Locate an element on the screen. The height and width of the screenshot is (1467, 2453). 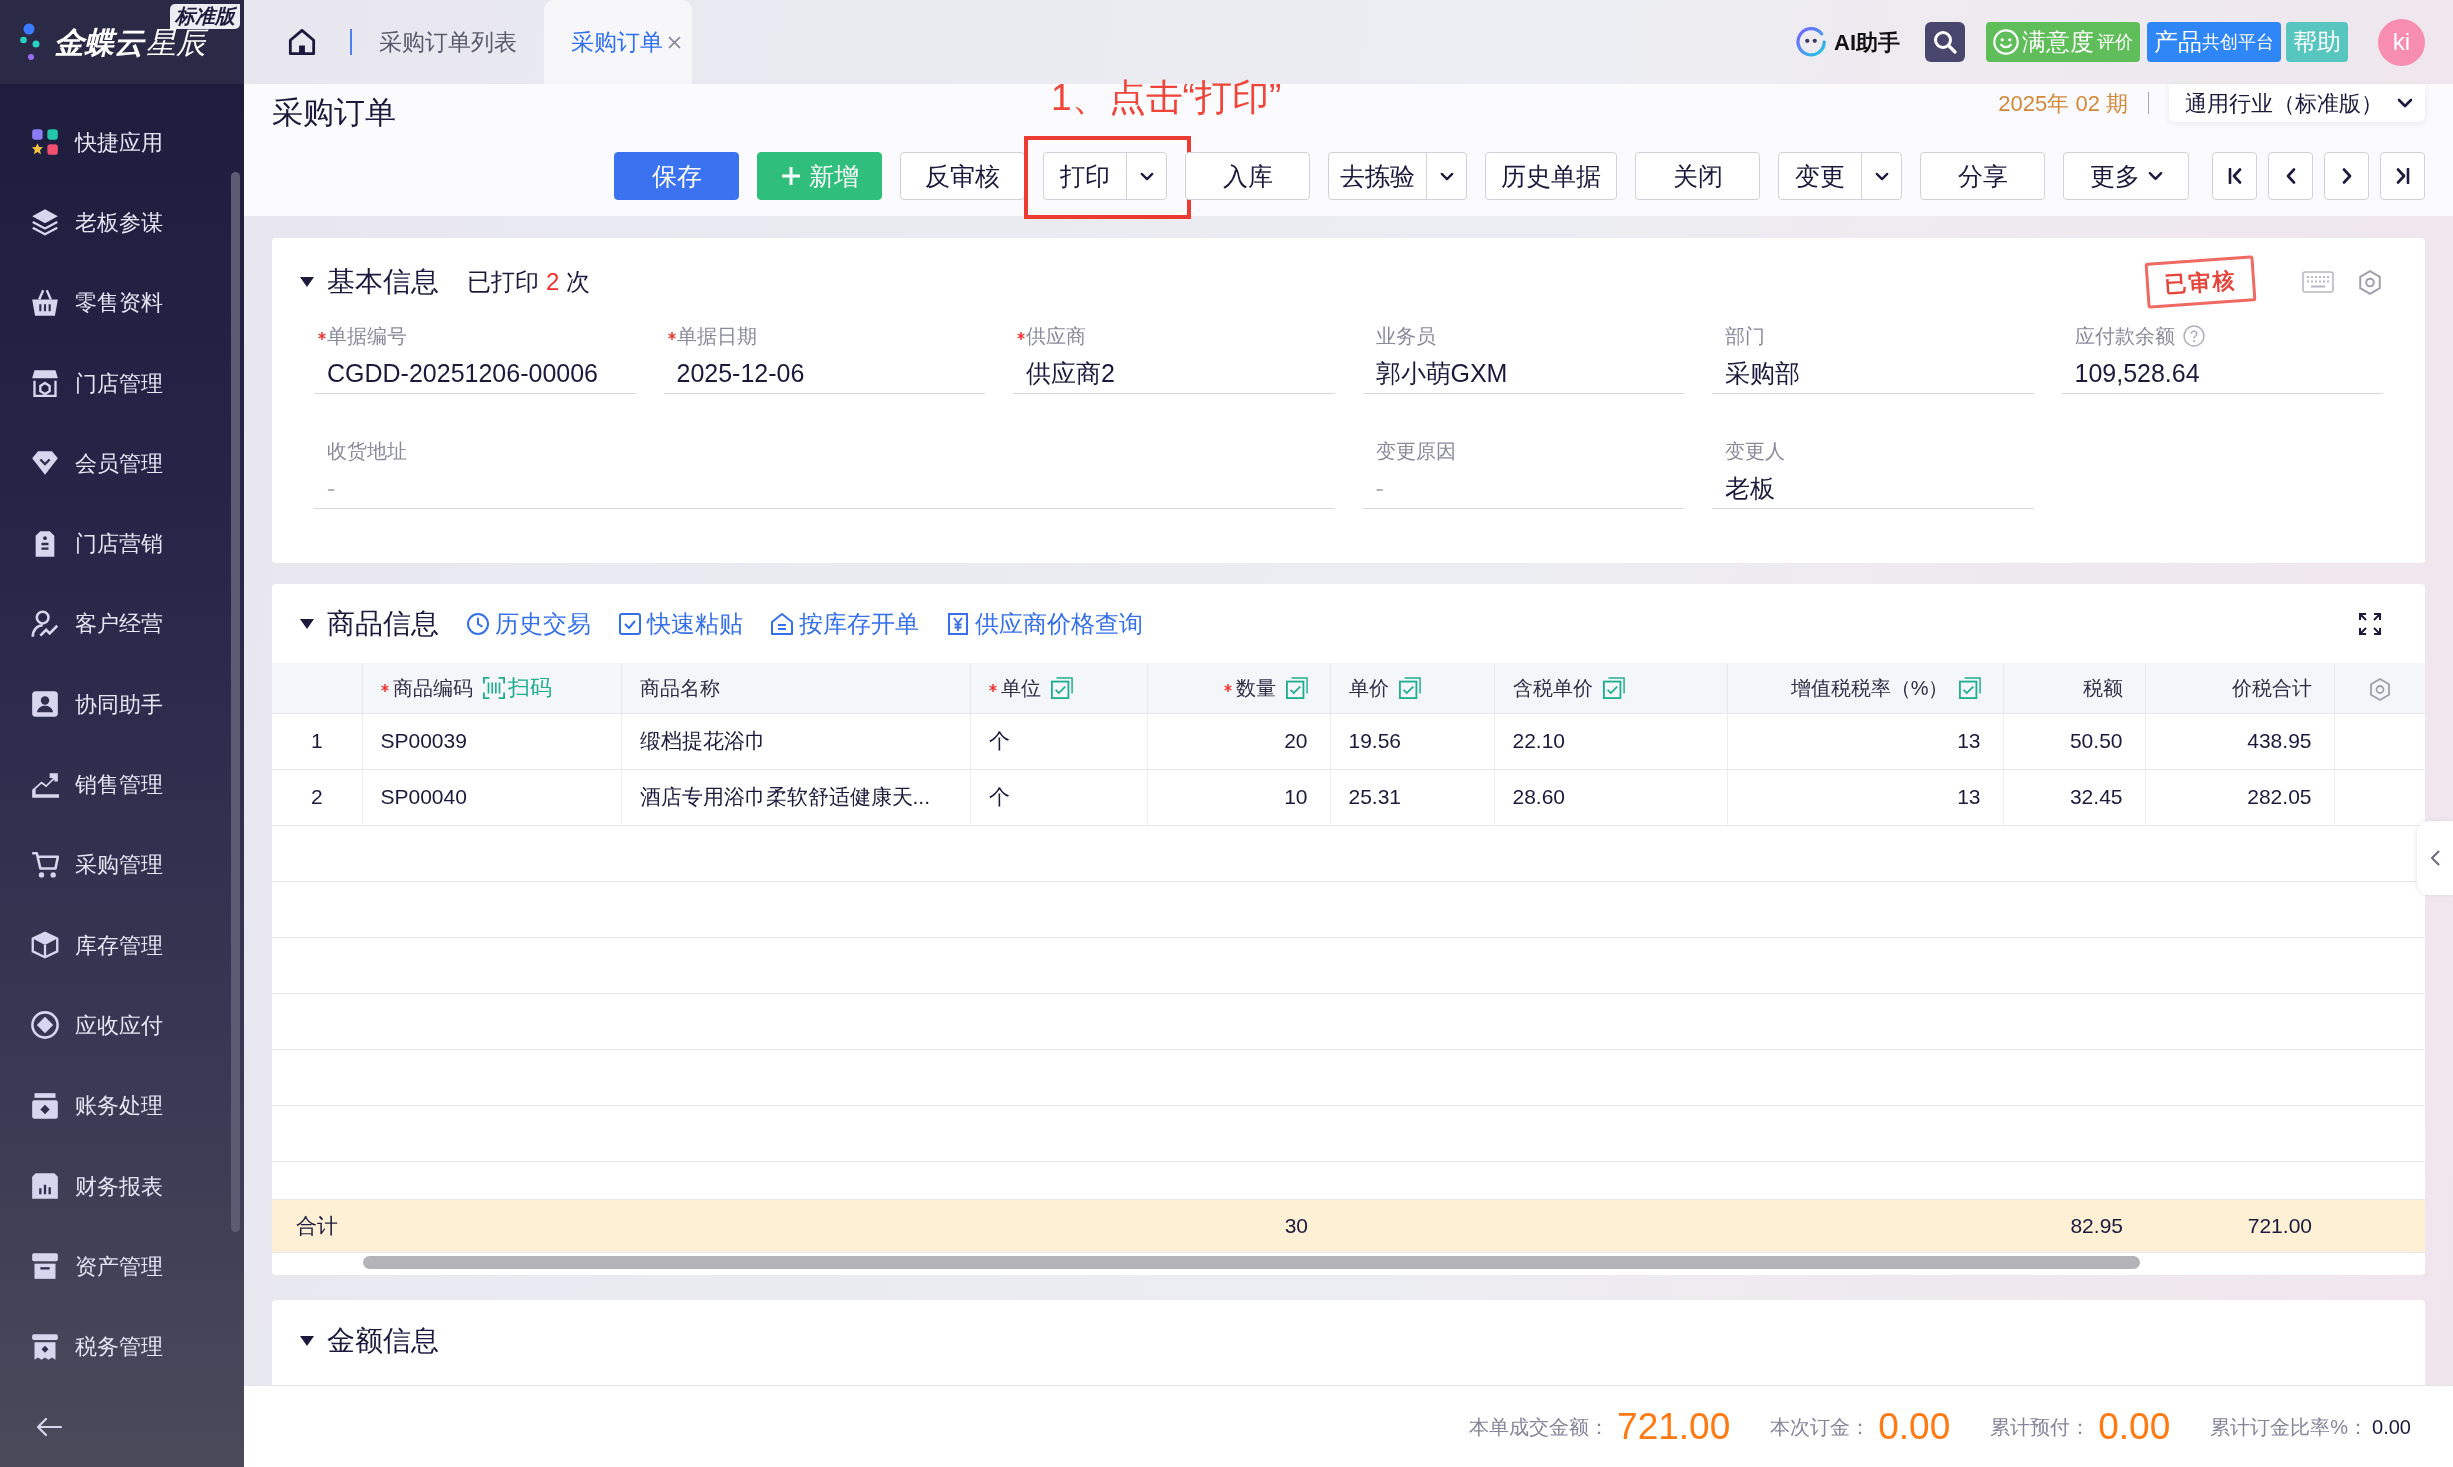
panel-toggle-button is located at coordinates (2435, 858).